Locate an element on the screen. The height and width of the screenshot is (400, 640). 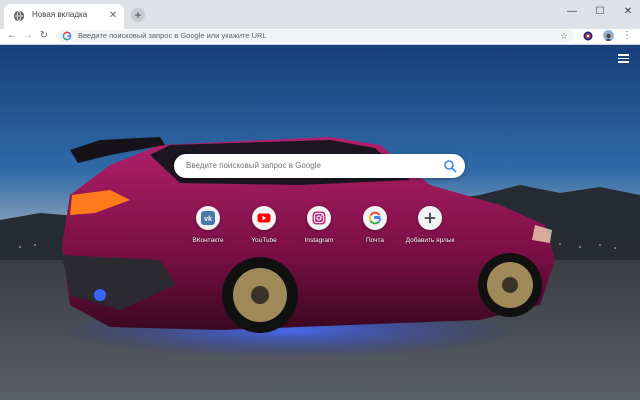
google-search-box: Введите поисковый запрос в Google is located at coordinates (319, 166).